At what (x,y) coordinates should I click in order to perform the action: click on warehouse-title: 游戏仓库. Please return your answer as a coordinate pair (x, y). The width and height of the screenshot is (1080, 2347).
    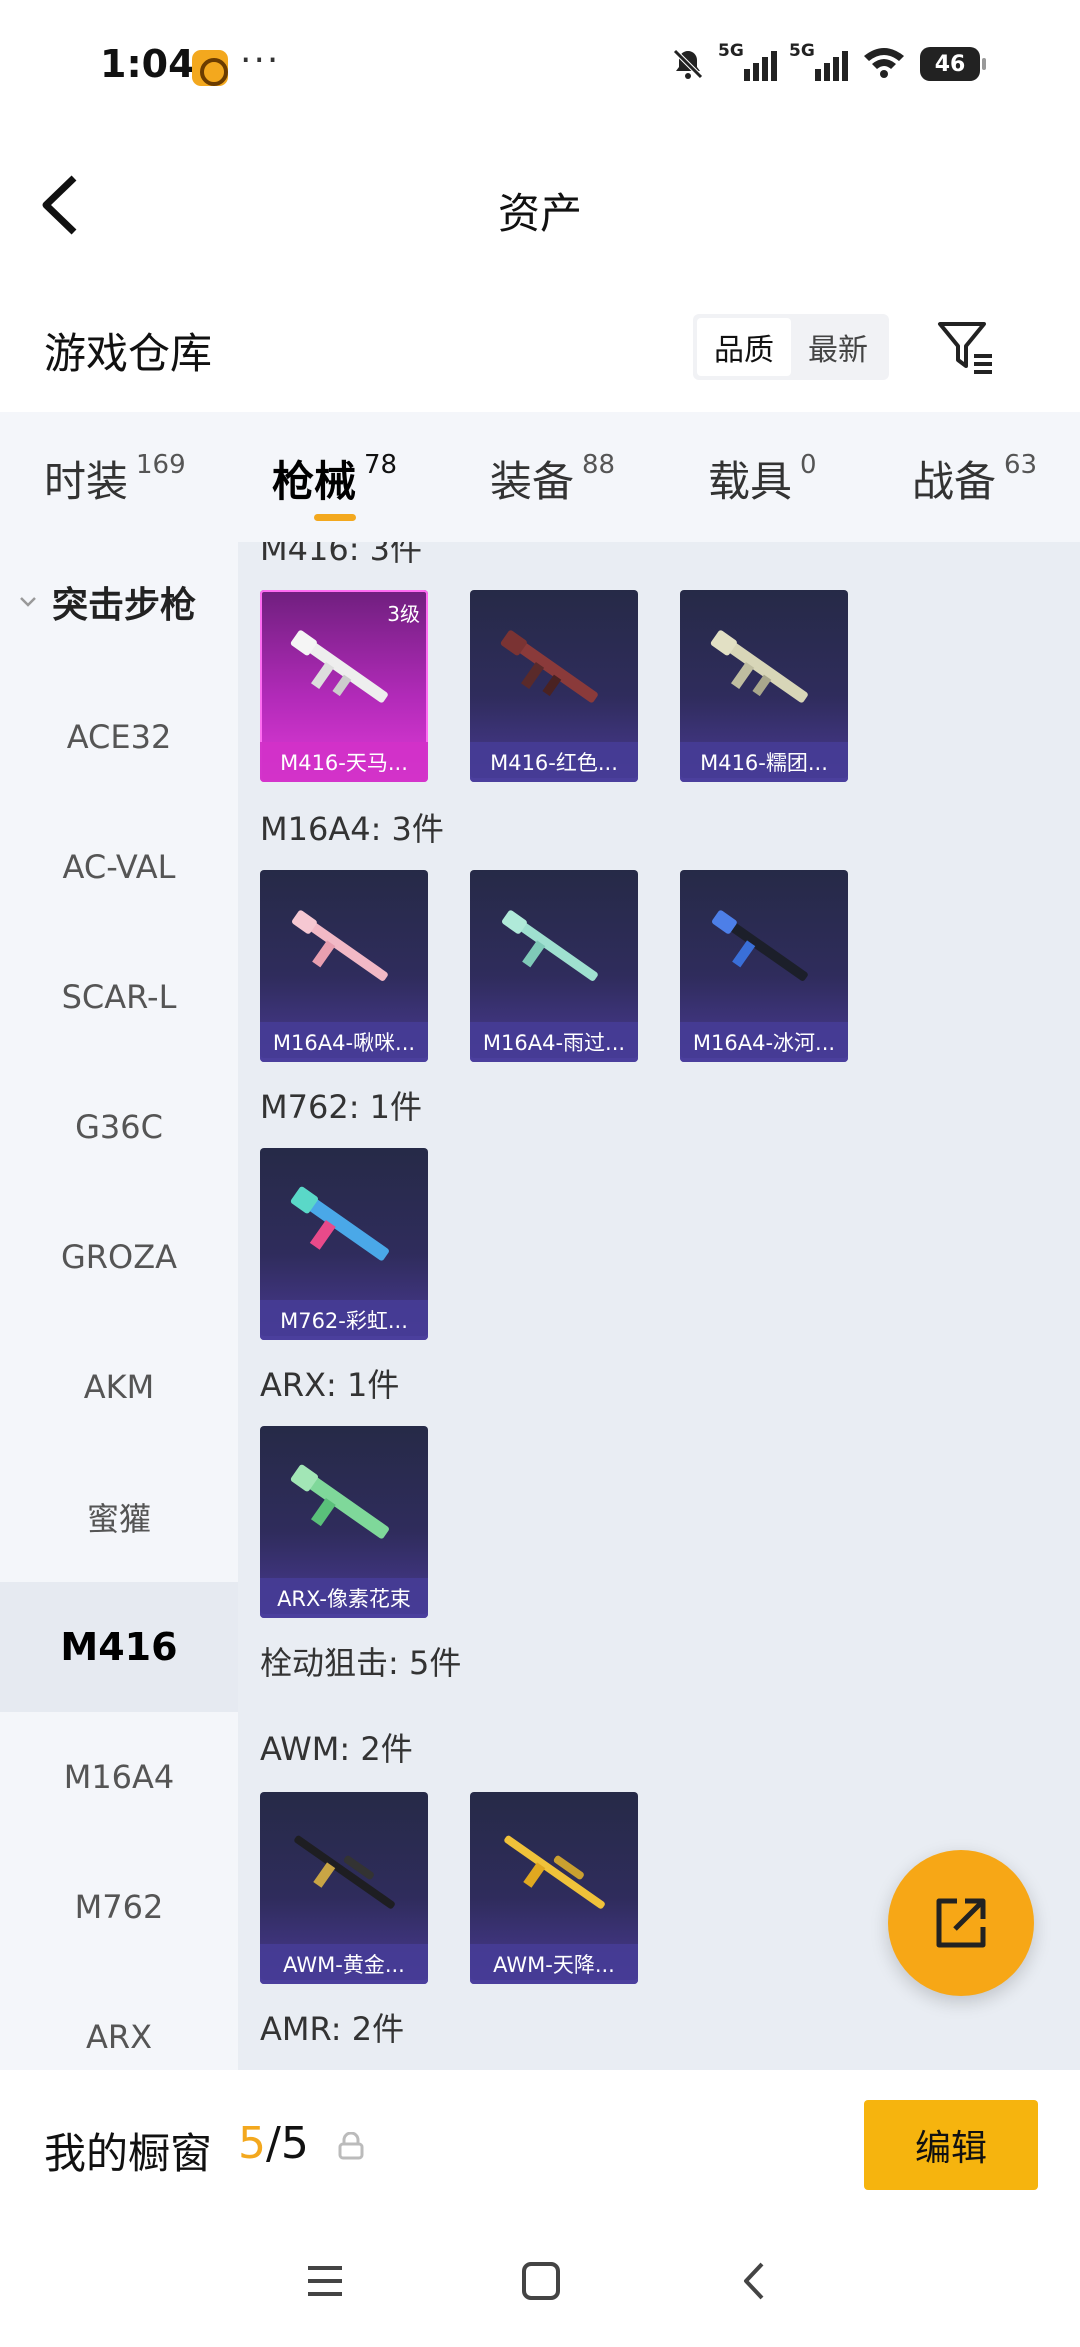
    Looking at the image, I should click on (128, 353).